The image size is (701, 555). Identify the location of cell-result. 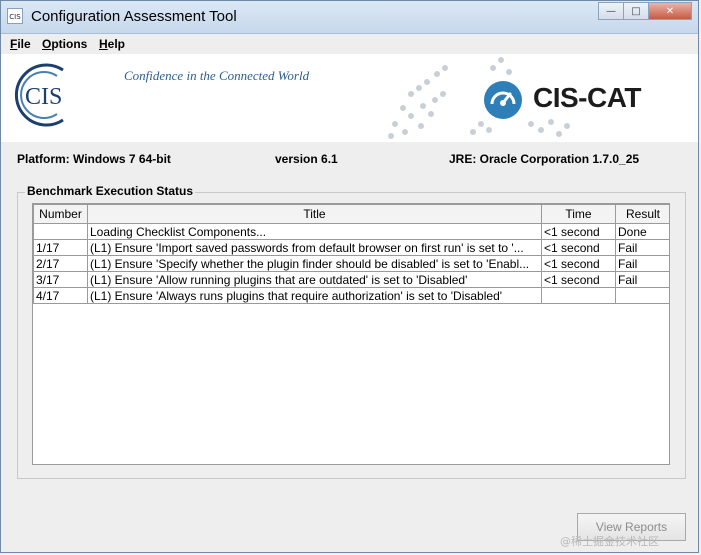
(642, 295).